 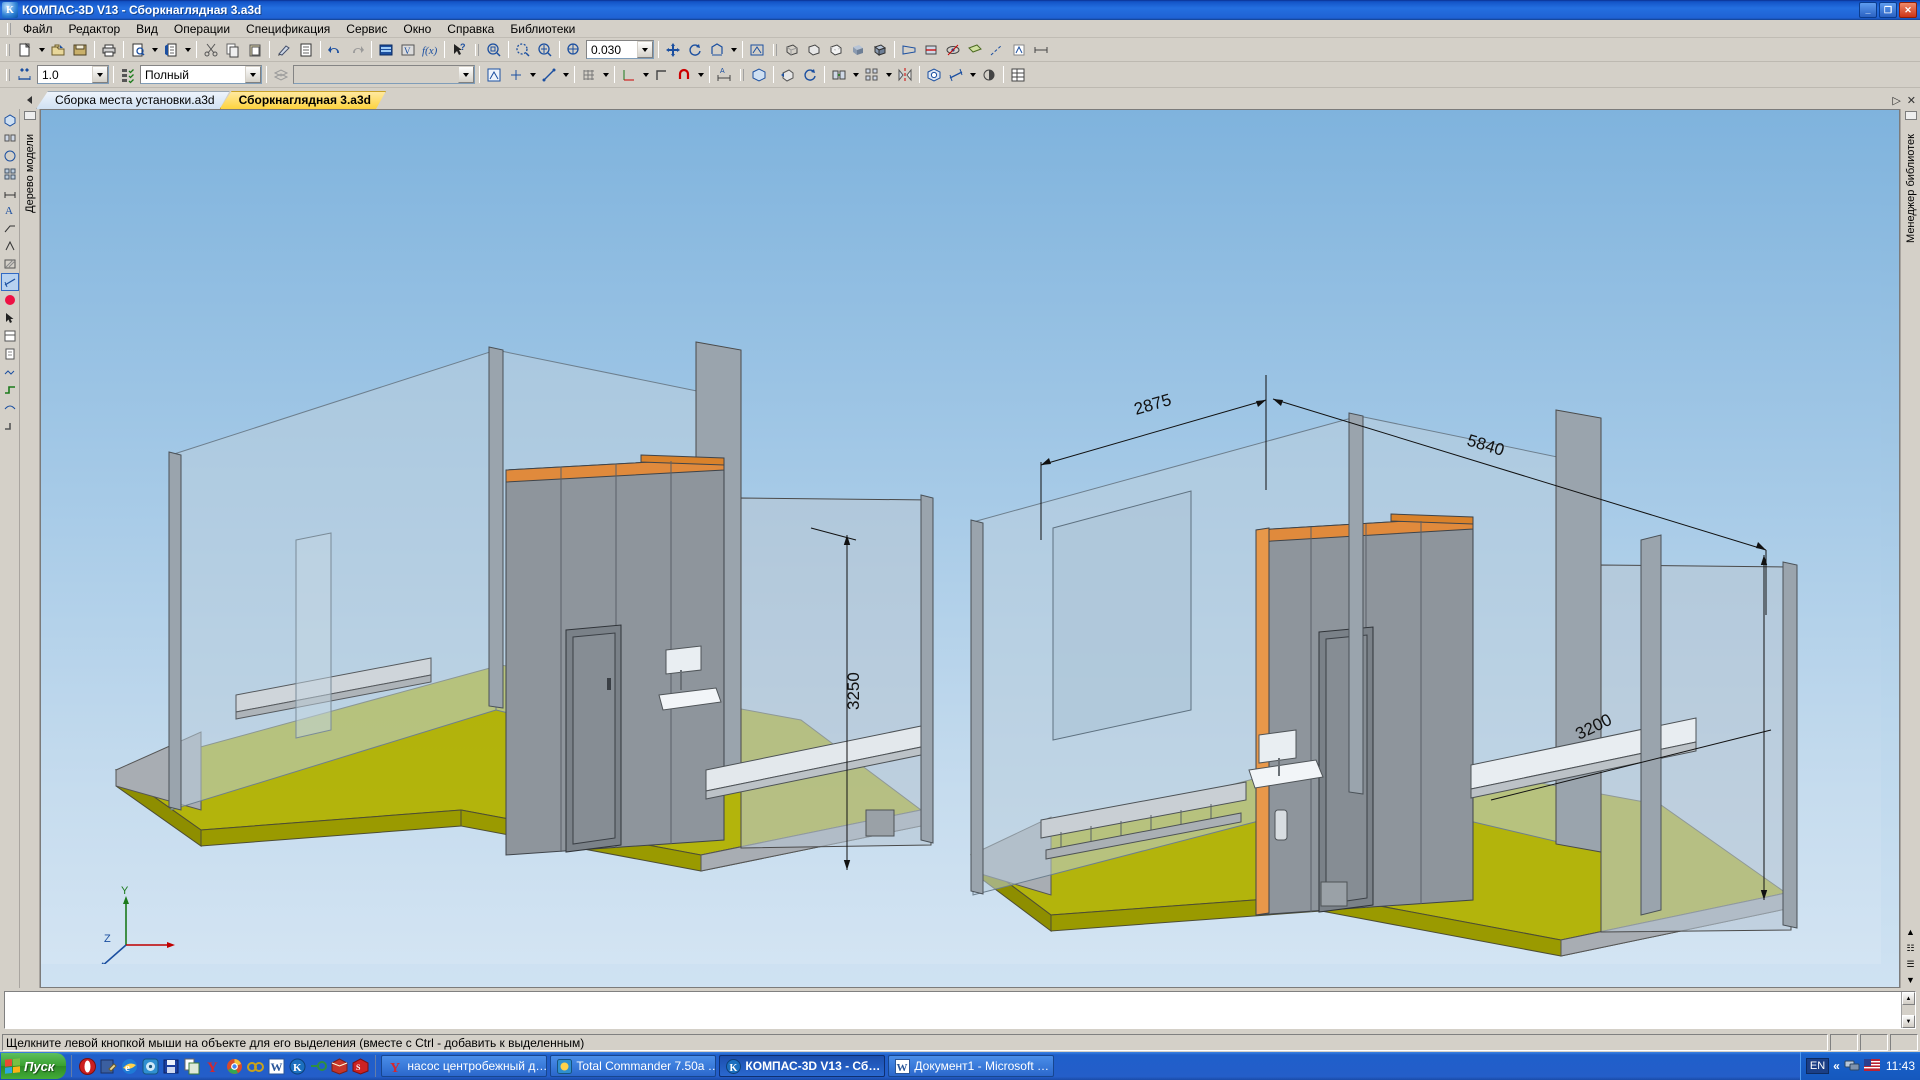 I want to click on tab-sborka-mesta-ustanovki: Сборка места установки.a3d, so click(x=133, y=100).